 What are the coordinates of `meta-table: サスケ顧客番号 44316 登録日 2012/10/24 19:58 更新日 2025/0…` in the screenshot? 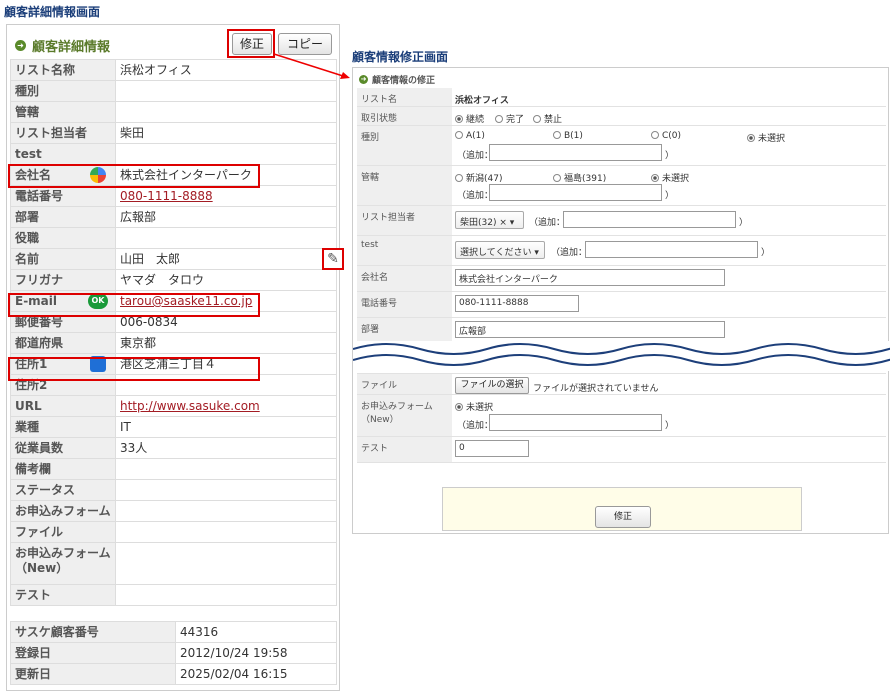 It's located at (173, 653).